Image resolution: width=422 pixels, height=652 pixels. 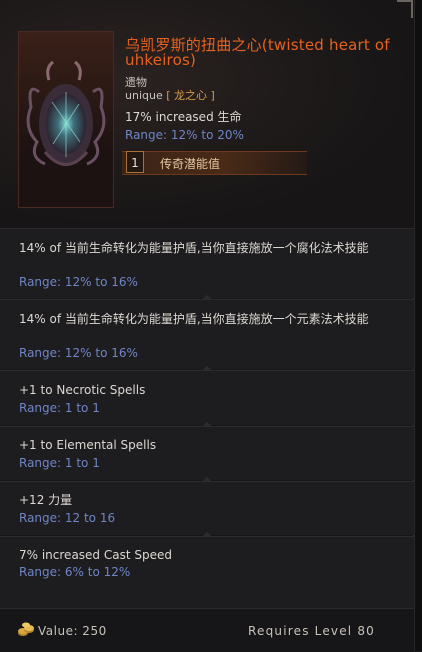 What do you see at coordinates (67, 518) in the screenshot?
I see `affix-range: Range: 12 to 16` at bounding box center [67, 518].